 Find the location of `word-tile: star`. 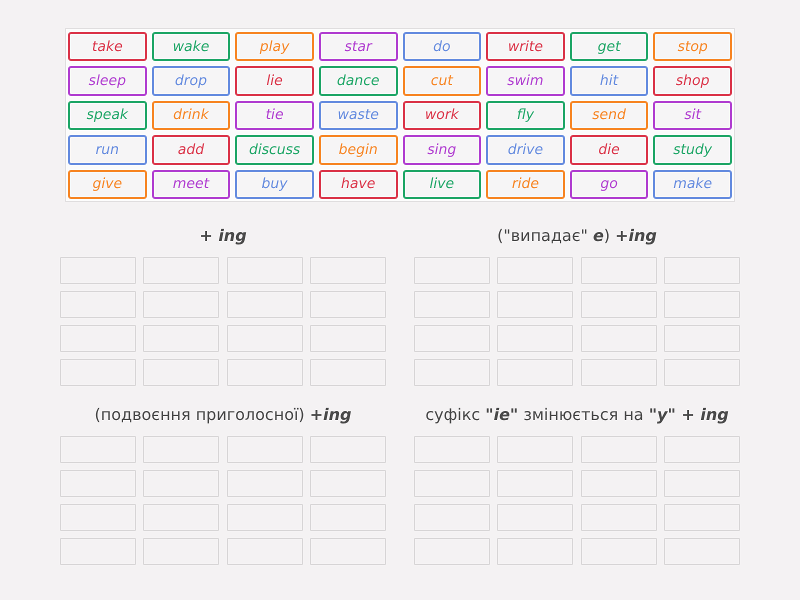

word-tile: star is located at coordinates (358, 47).